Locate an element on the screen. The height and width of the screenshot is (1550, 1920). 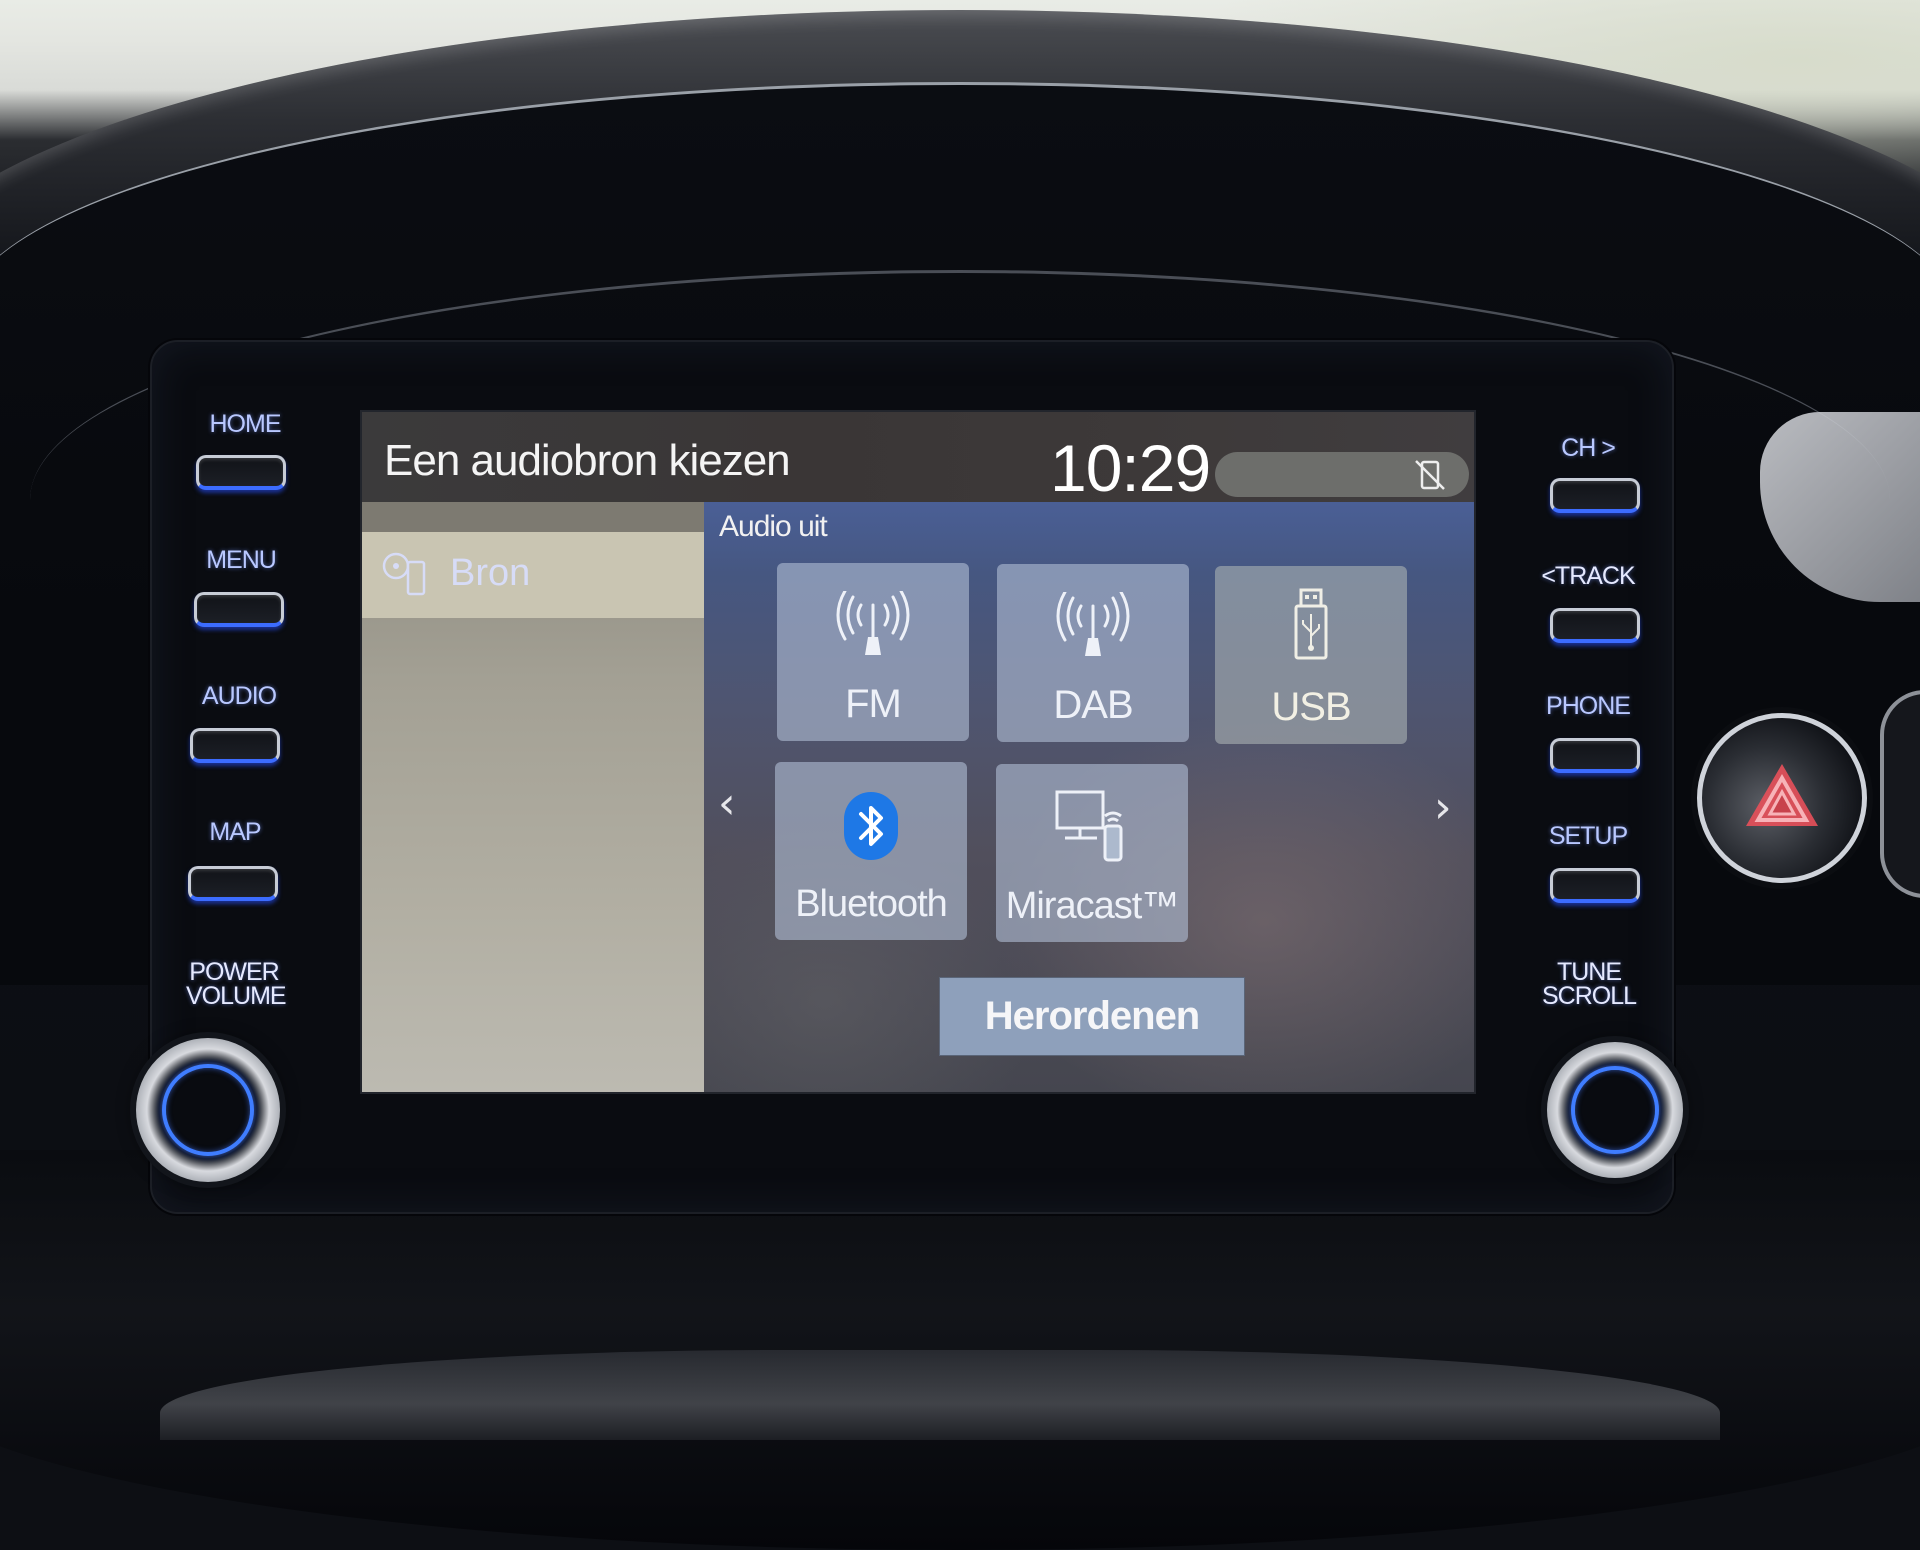
tile-label: Miracast™ is located at coordinates (1092, 906).